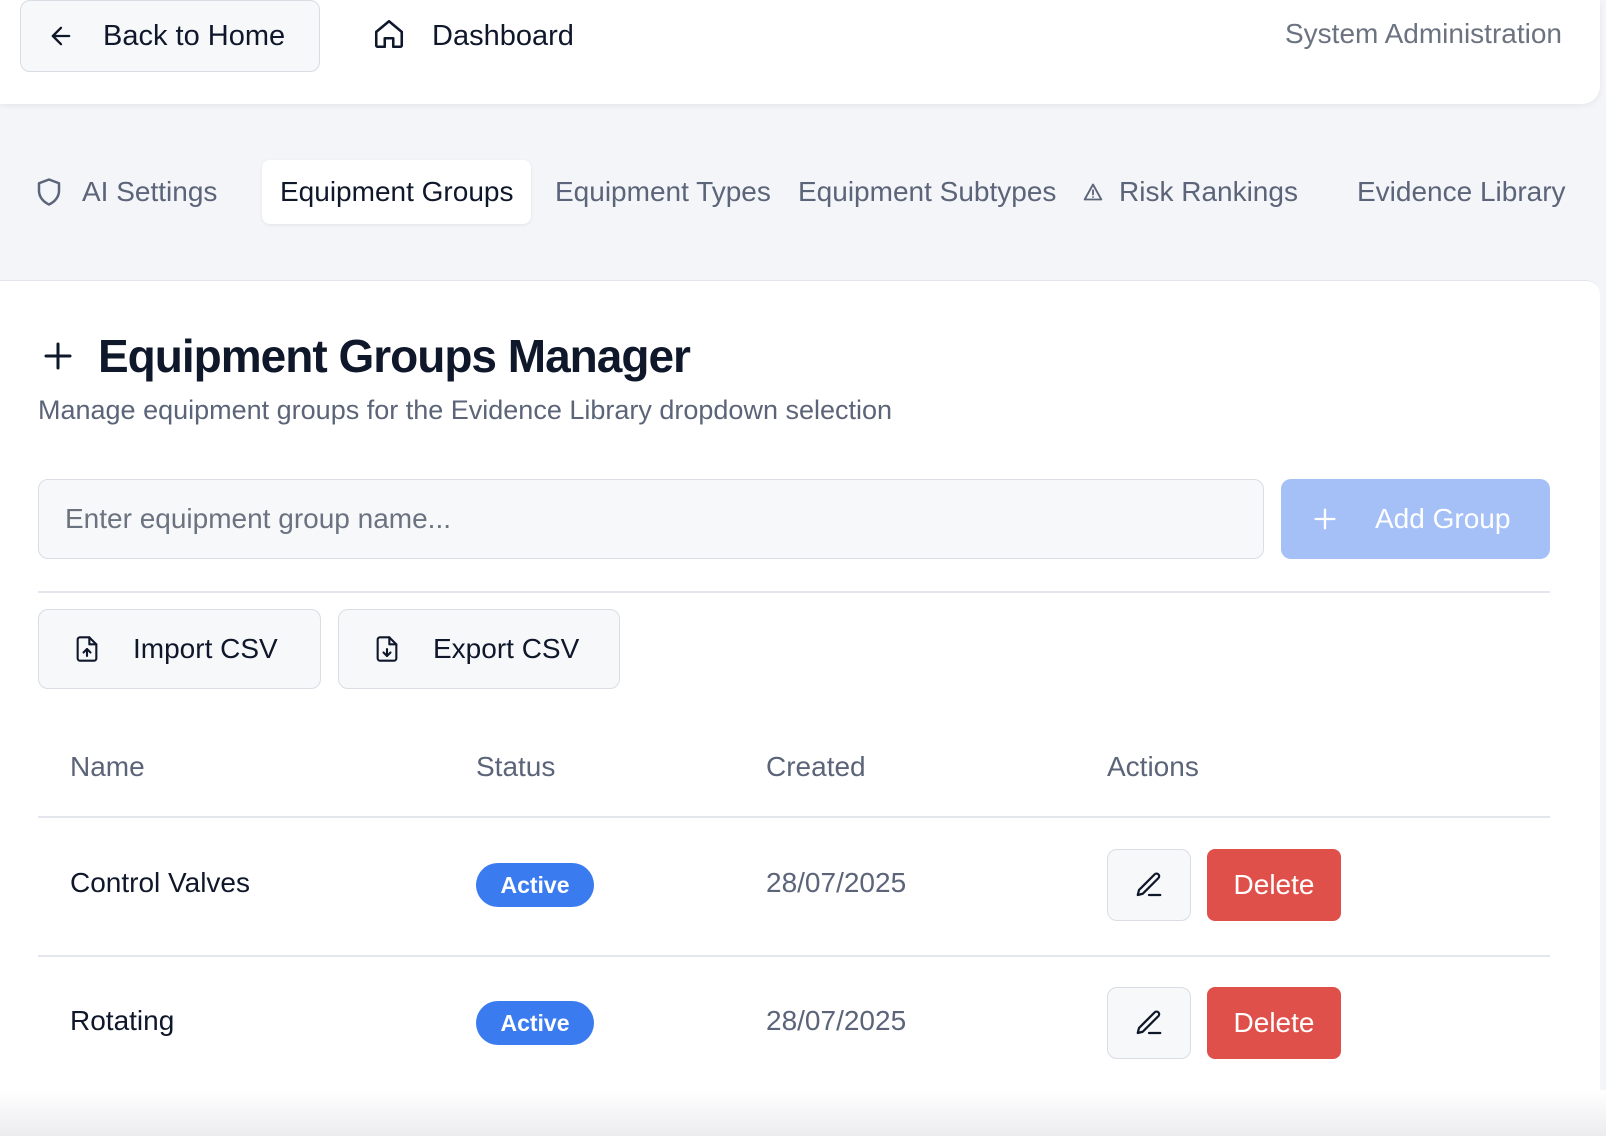 Image resolution: width=1606 pixels, height=1136 pixels. Describe the element at coordinates (150, 191) in the screenshot. I see `tab-label: AI Settings` at that location.